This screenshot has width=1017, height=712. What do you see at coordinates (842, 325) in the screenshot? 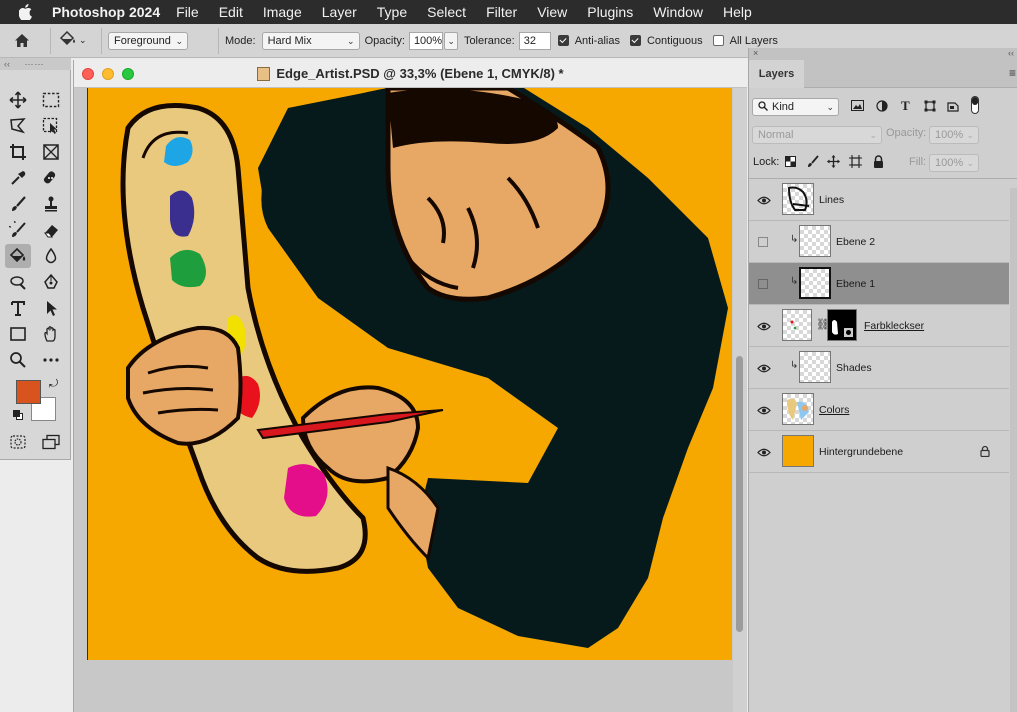
I see `layer-mask-thumbnail` at bounding box center [842, 325].